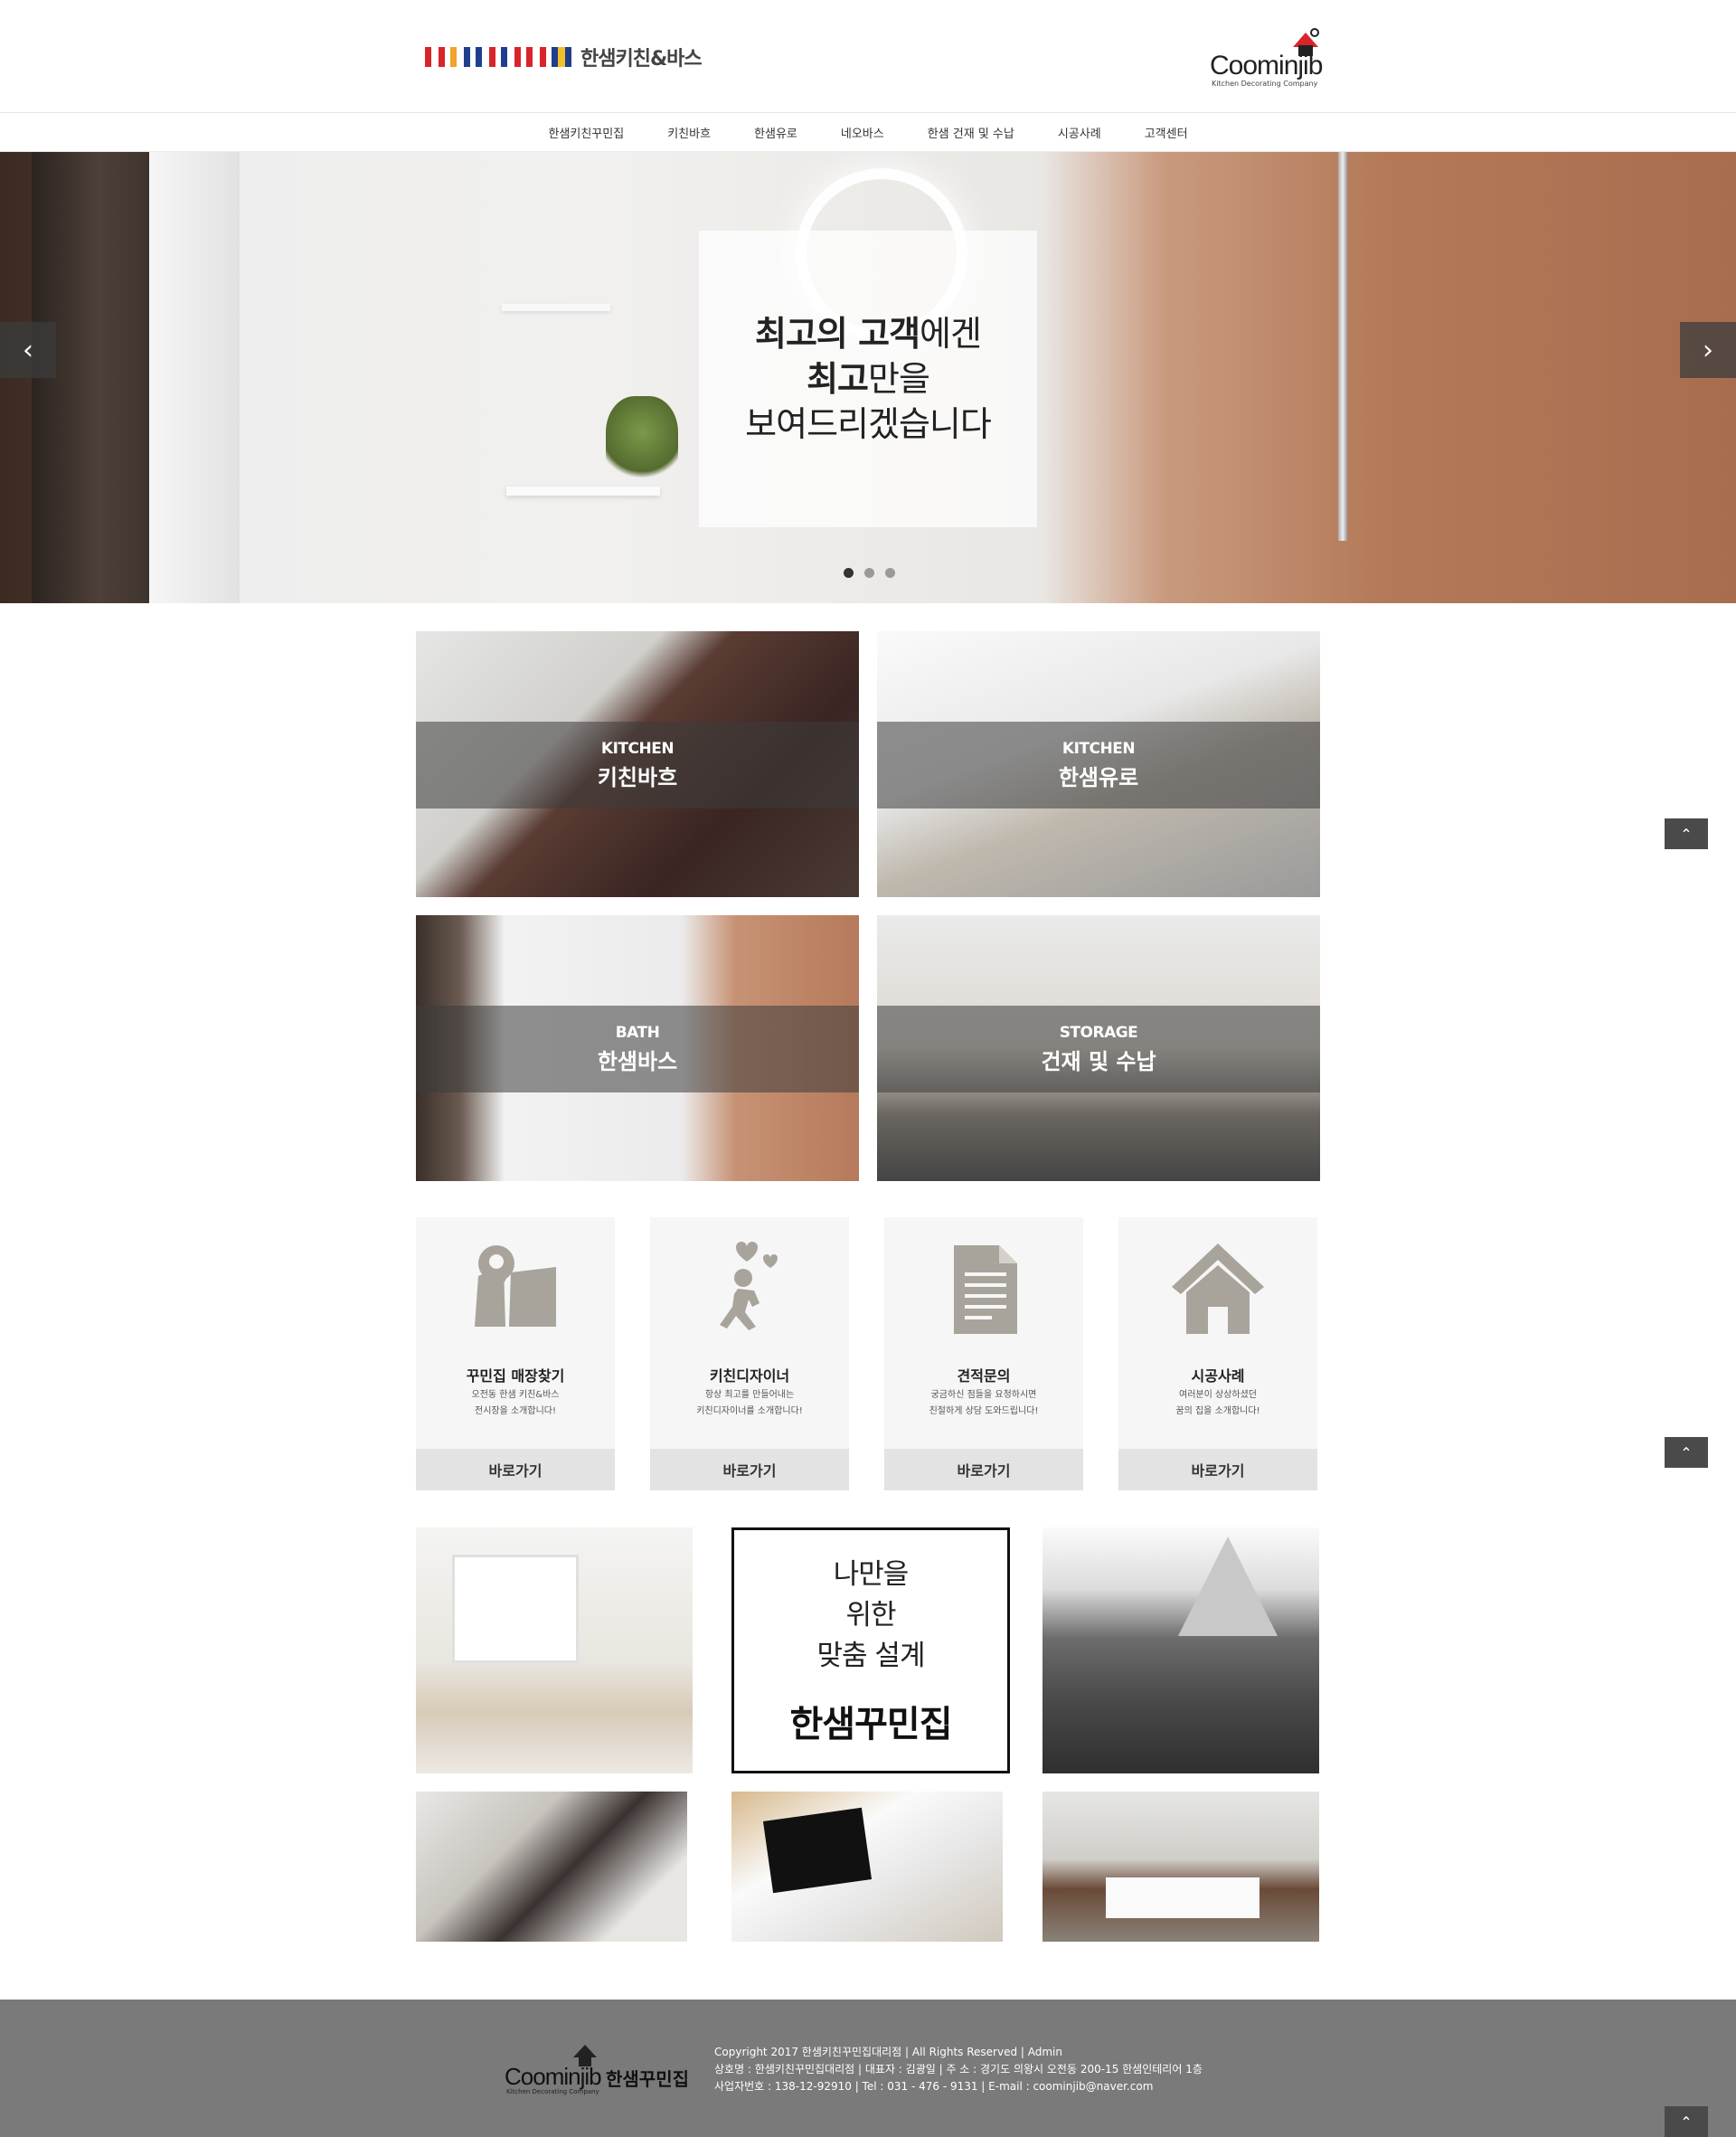 The height and width of the screenshot is (2137, 1736). I want to click on card-desc: 항상 최고를 만들어내는 키친디자이너를 소개합니다!, so click(750, 1403).